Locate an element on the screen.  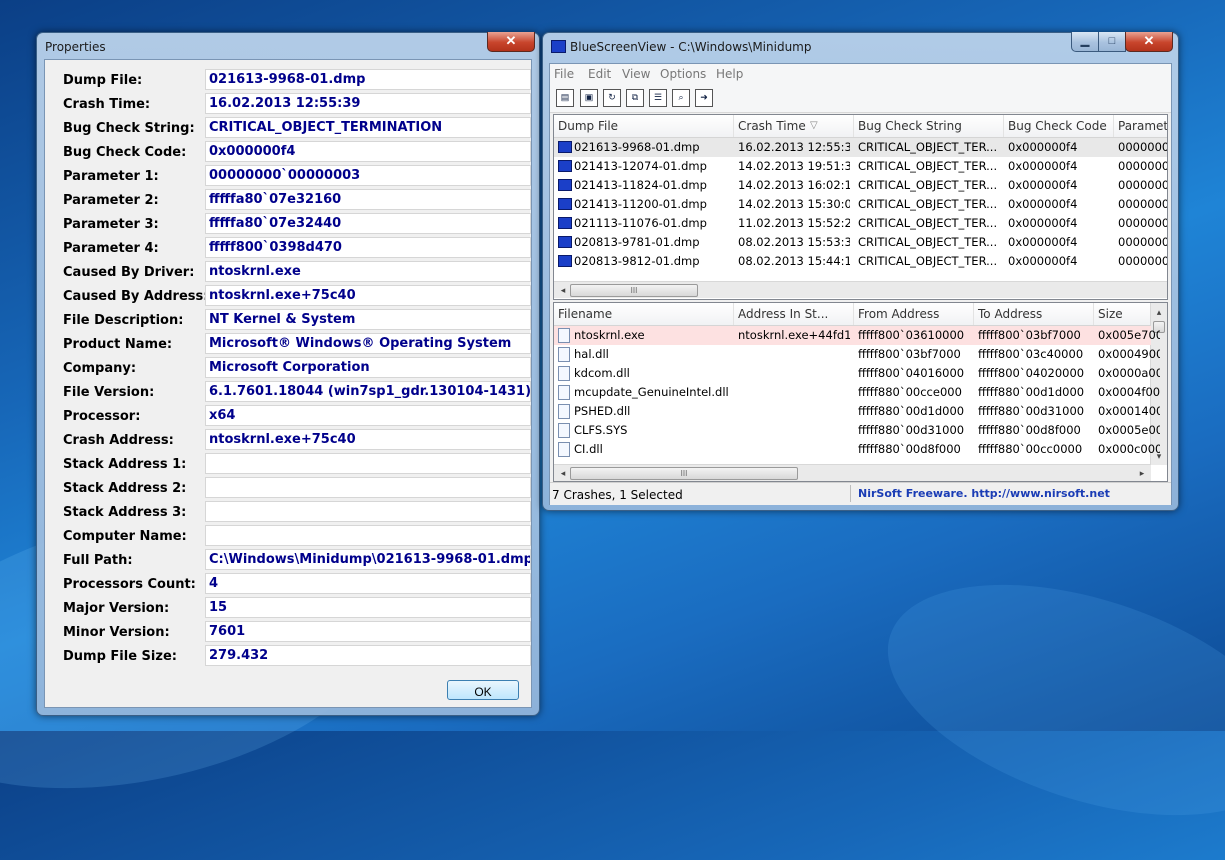
property-value-field: 279.432 is located at coordinates (368, 655).